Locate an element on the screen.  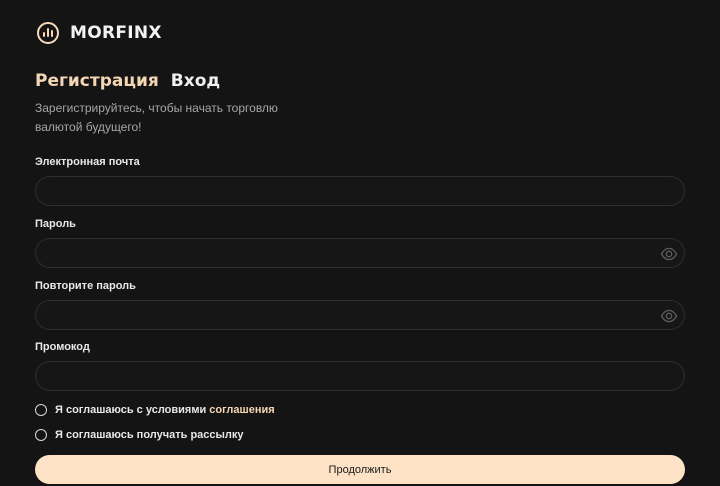
continue-button: Продолжить is located at coordinates (360, 469).